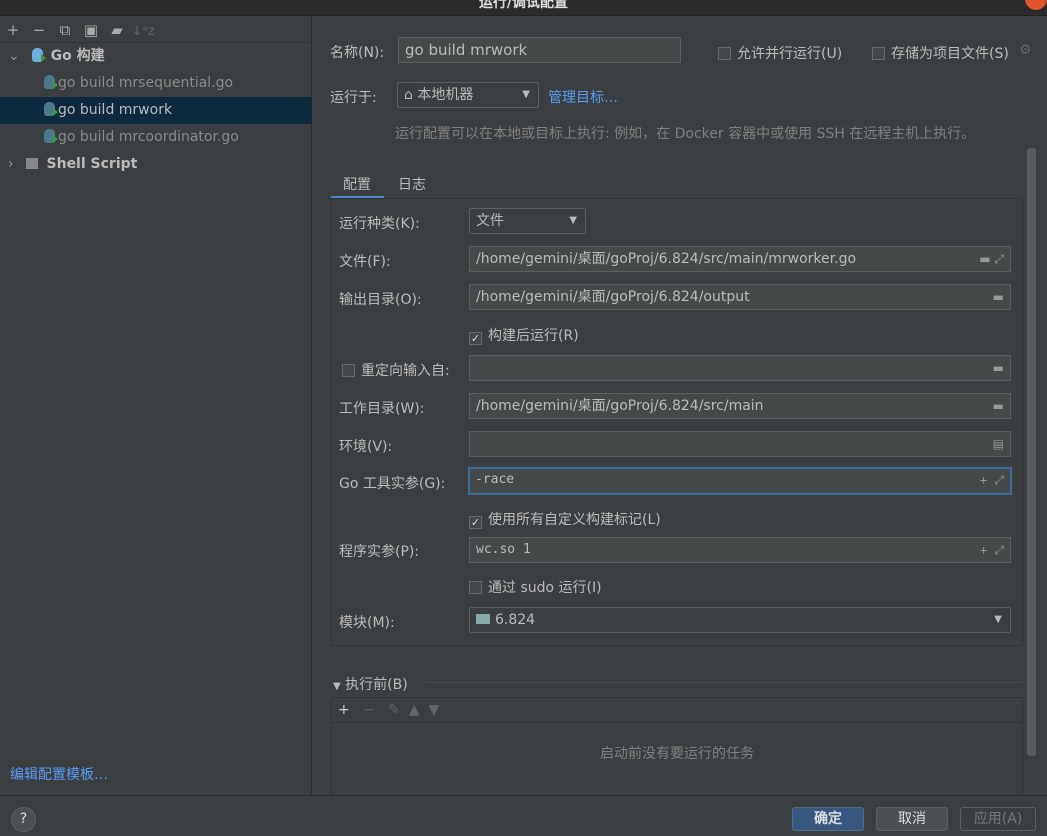 This screenshot has width=1047, height=836. Describe the element at coordinates (91, 30) in the screenshot. I see `save-icon: ▣` at that location.